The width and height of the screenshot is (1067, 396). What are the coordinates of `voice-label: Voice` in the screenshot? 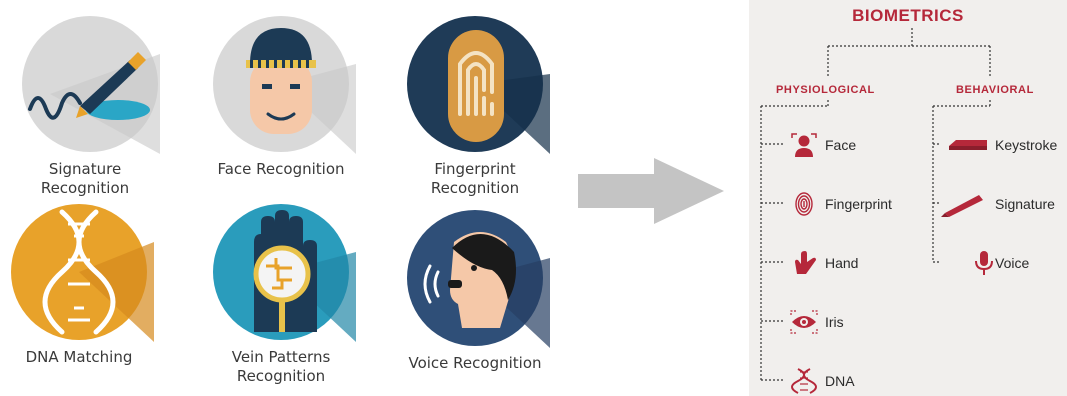 It's located at (1012, 263).